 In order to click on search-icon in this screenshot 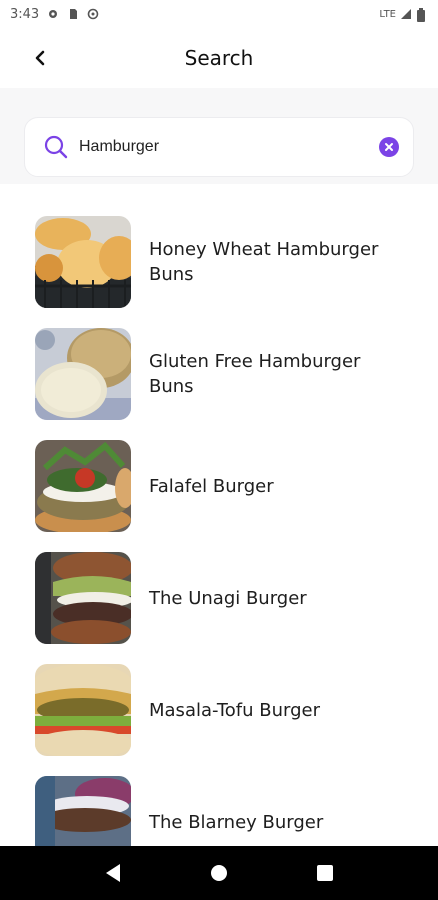, I will do `click(56, 147)`.